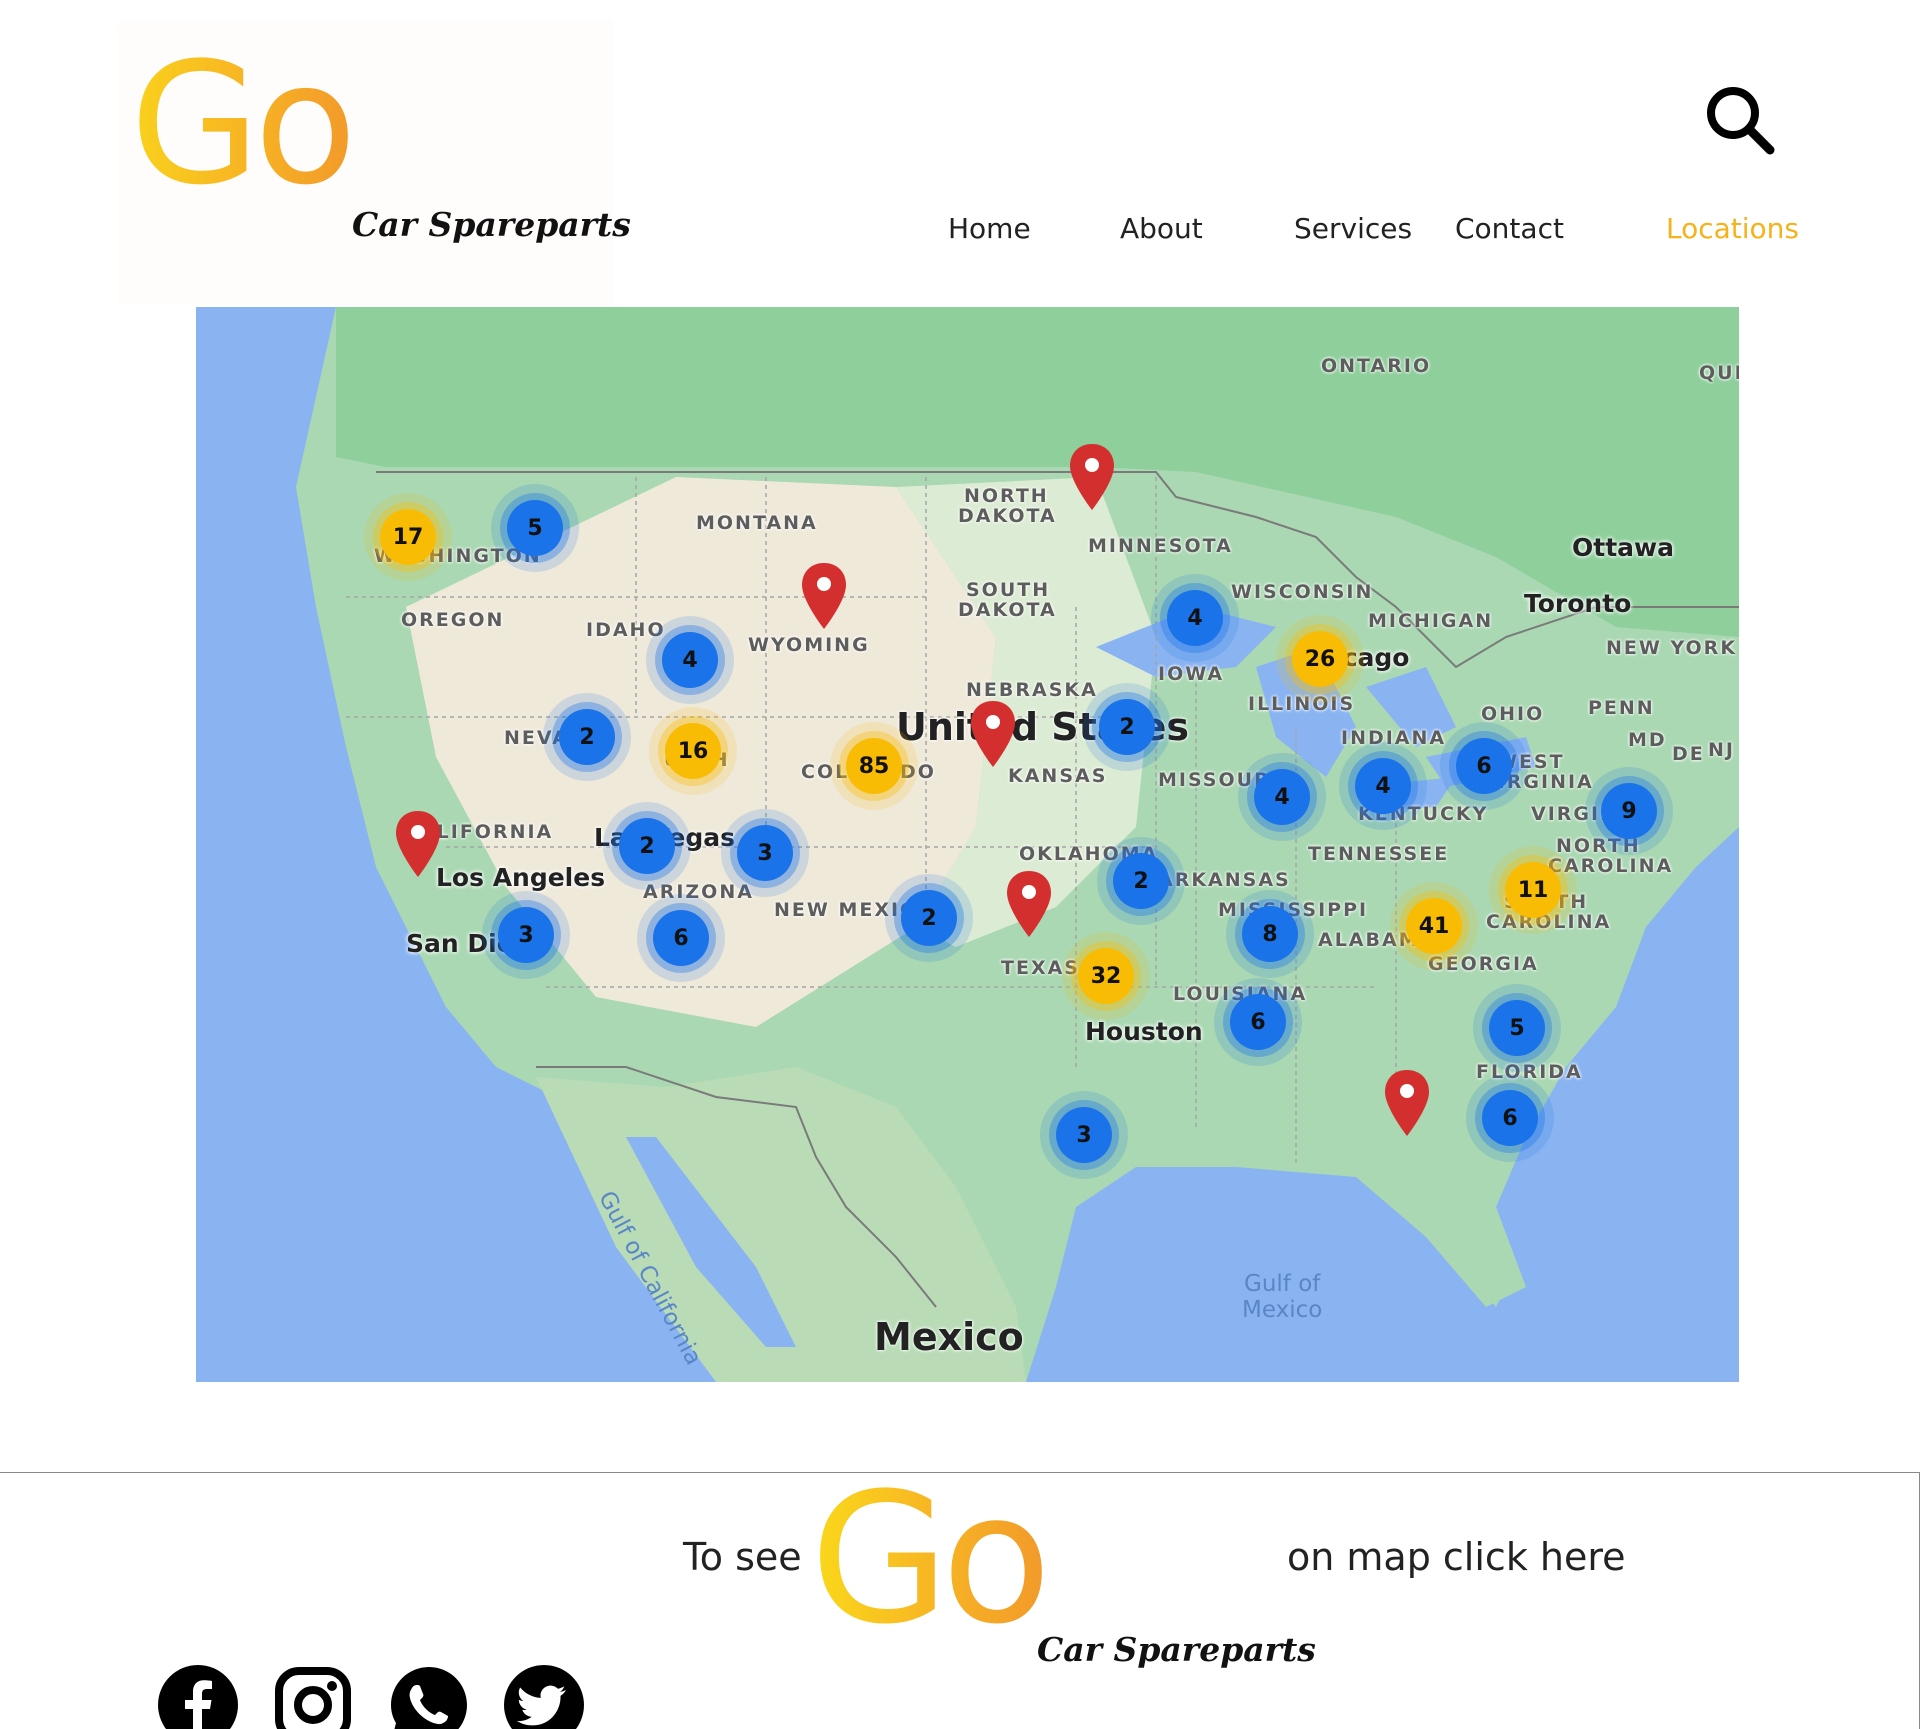 The height and width of the screenshot is (1729, 1920). What do you see at coordinates (1106, 976) in the screenshot?
I see `map-cluster: 32` at bounding box center [1106, 976].